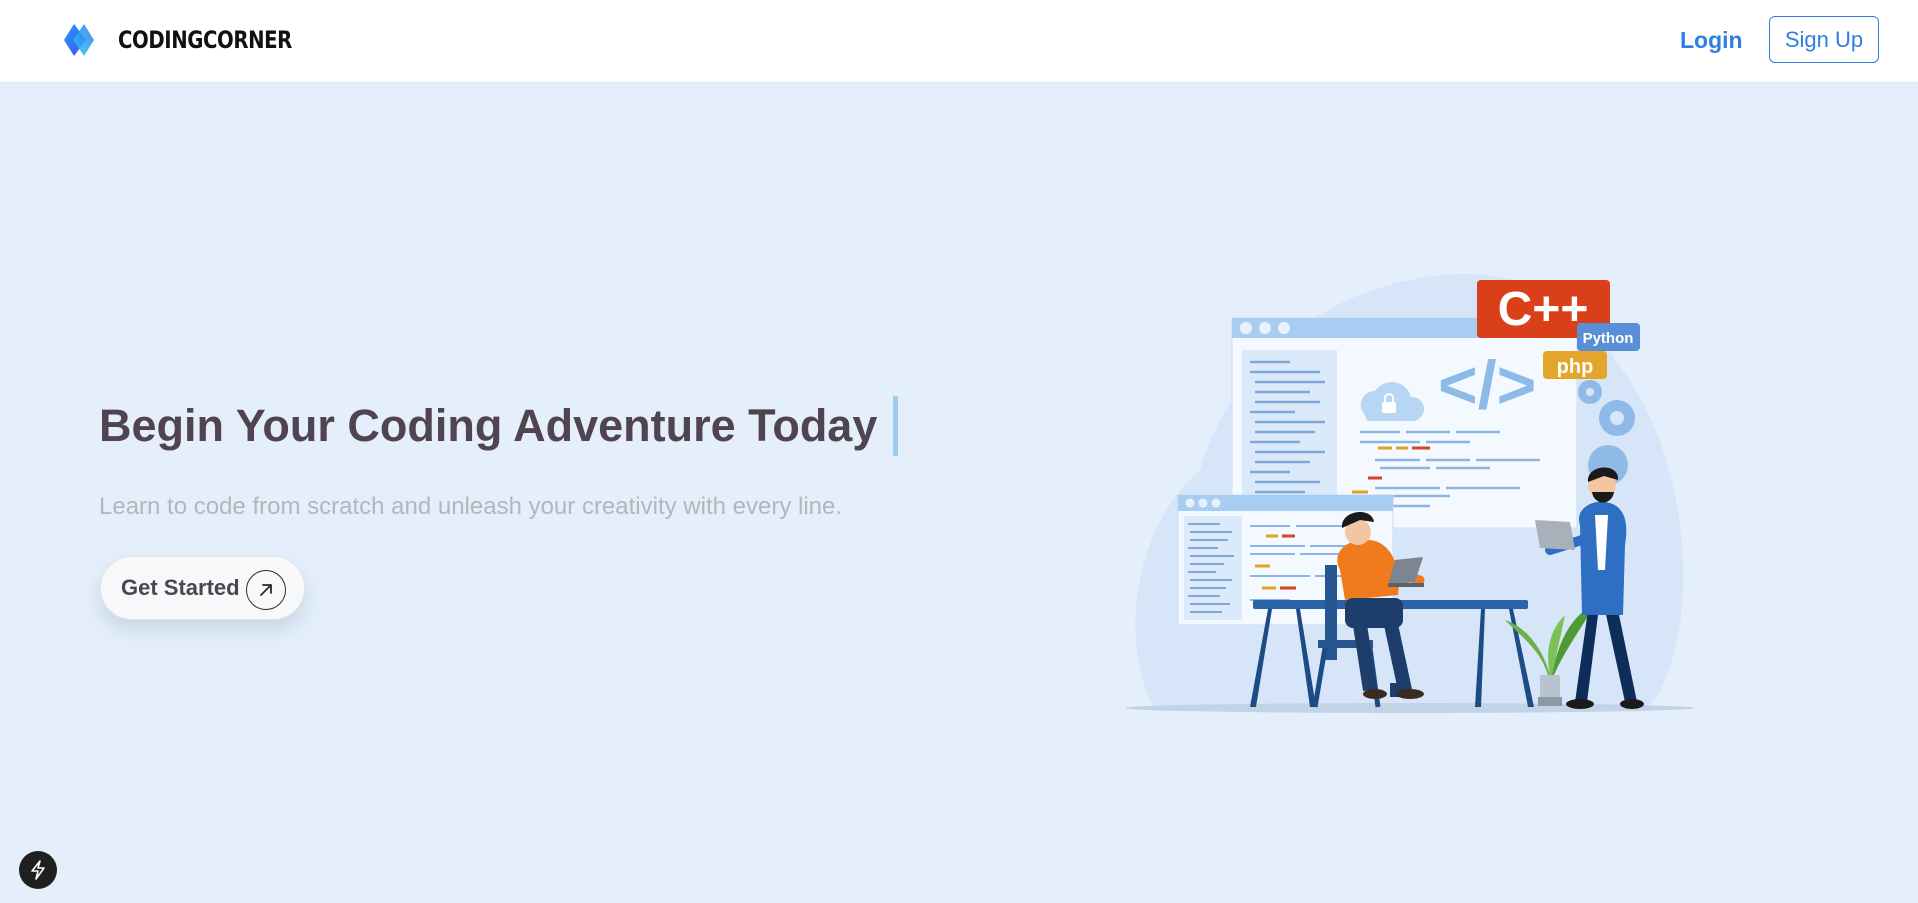 The image size is (1918, 903). What do you see at coordinates (38, 870) in the screenshot?
I see `lightning-bolt-icon` at bounding box center [38, 870].